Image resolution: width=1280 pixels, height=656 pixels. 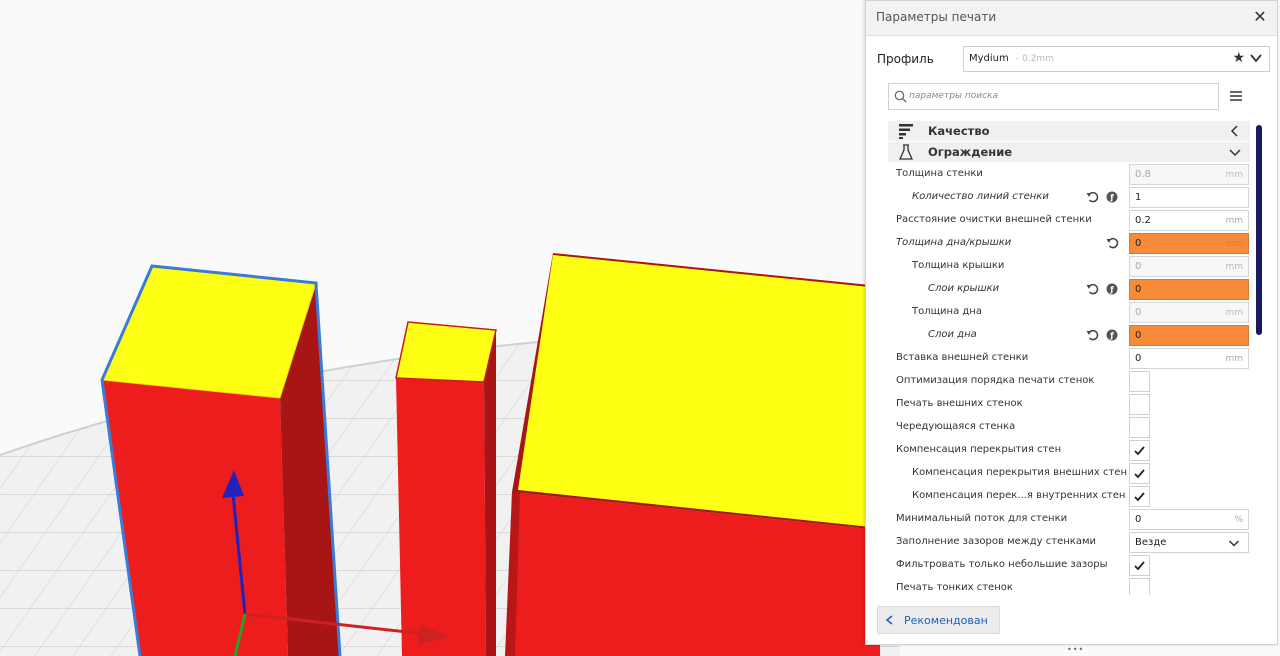 I want to click on setting-input: 1, so click(x=1189, y=197).